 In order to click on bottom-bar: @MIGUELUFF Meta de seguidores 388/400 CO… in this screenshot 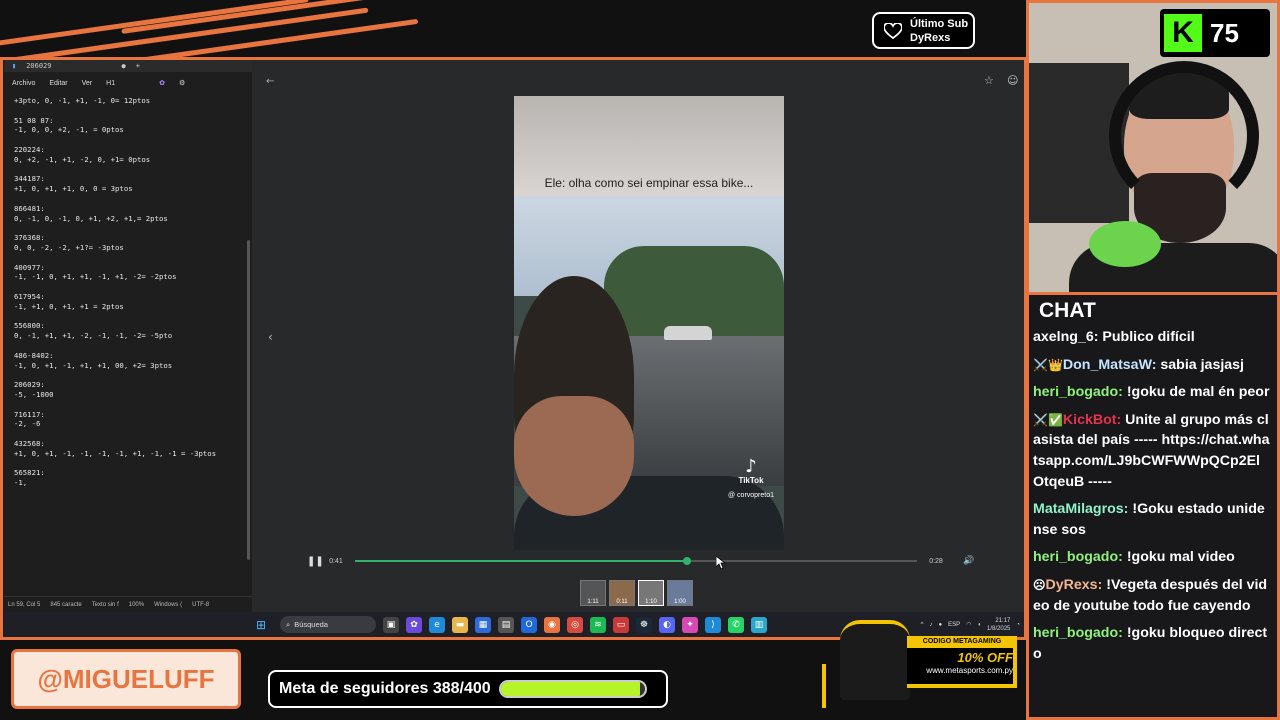, I will do `click(513, 670)`.